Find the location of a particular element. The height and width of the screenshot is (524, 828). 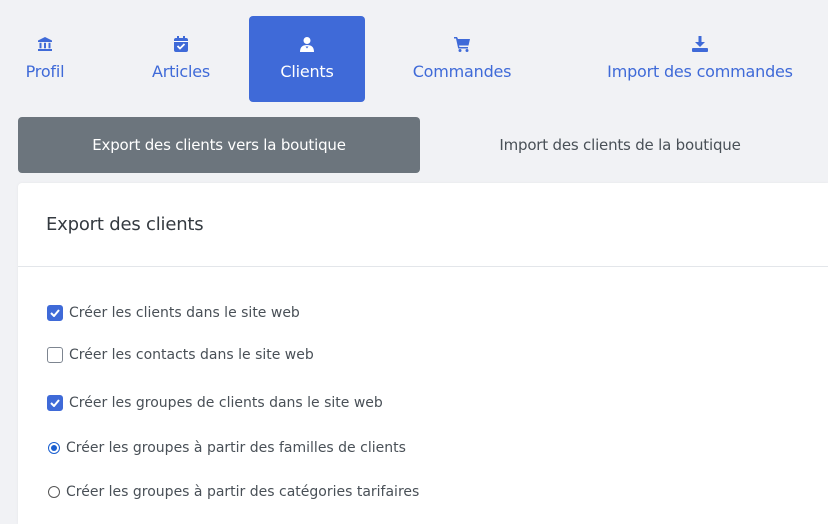

tab-commandes: Commandes is located at coordinates (462, 59).